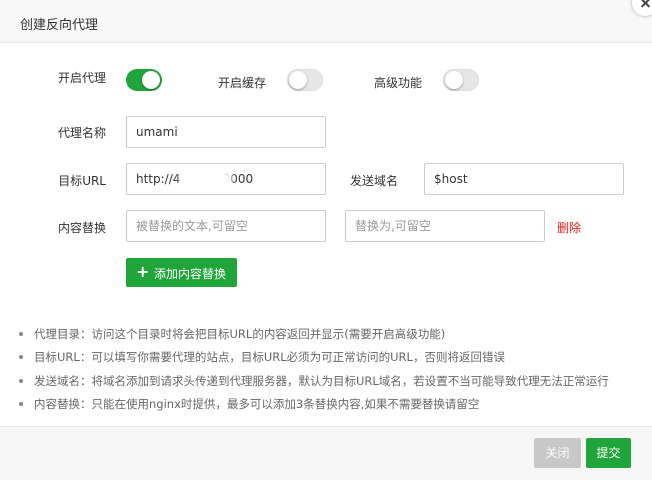 The image size is (652, 480). Describe the element at coordinates (190, 274) in the screenshot. I see `add-content-replace-label: 添加内容替换` at that location.